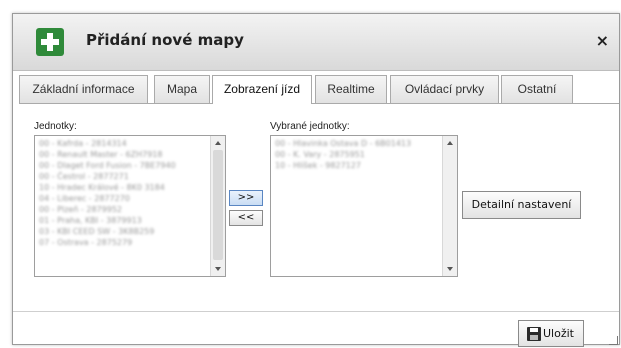 Image resolution: width=621 pixels, height=348 pixels. Describe the element at coordinates (613, 340) in the screenshot. I see `resize-grip-icon` at that location.